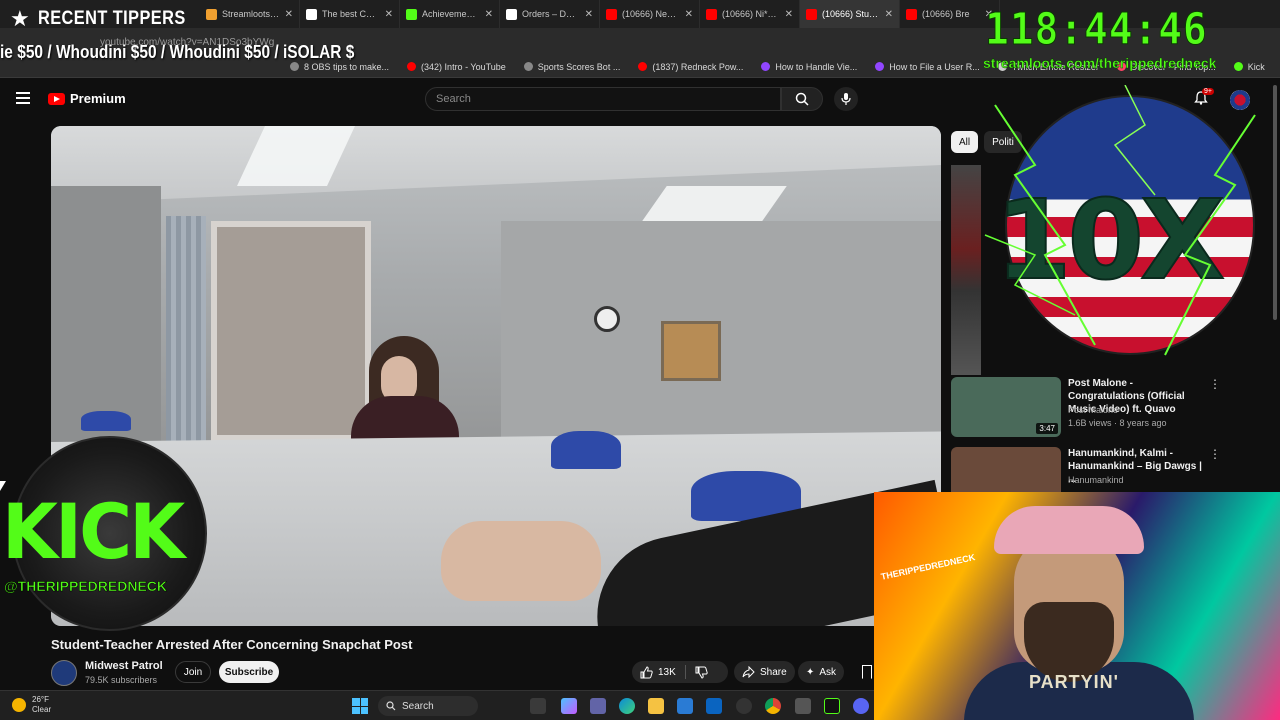 Image resolution: width=1280 pixels, height=720 pixels. Describe the element at coordinates (821, 672) in the screenshot. I see `ask-button: ✦ Ask` at that location.